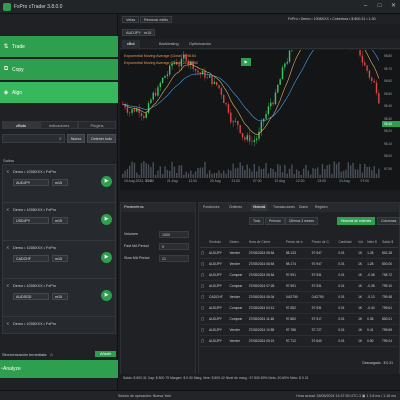 This screenshot has width=400, height=400. Describe the element at coordinates (31, 182) in the screenshot. I see `instance-symbol-select: AUDJPY` at that location.